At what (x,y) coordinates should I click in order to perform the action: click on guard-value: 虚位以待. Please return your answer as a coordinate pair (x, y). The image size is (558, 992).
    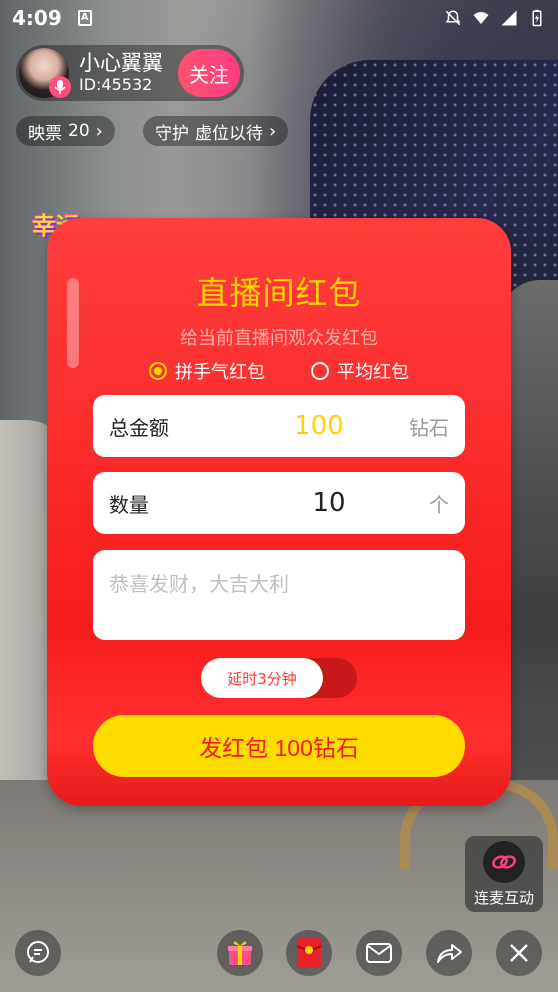
    Looking at the image, I should click on (229, 133).